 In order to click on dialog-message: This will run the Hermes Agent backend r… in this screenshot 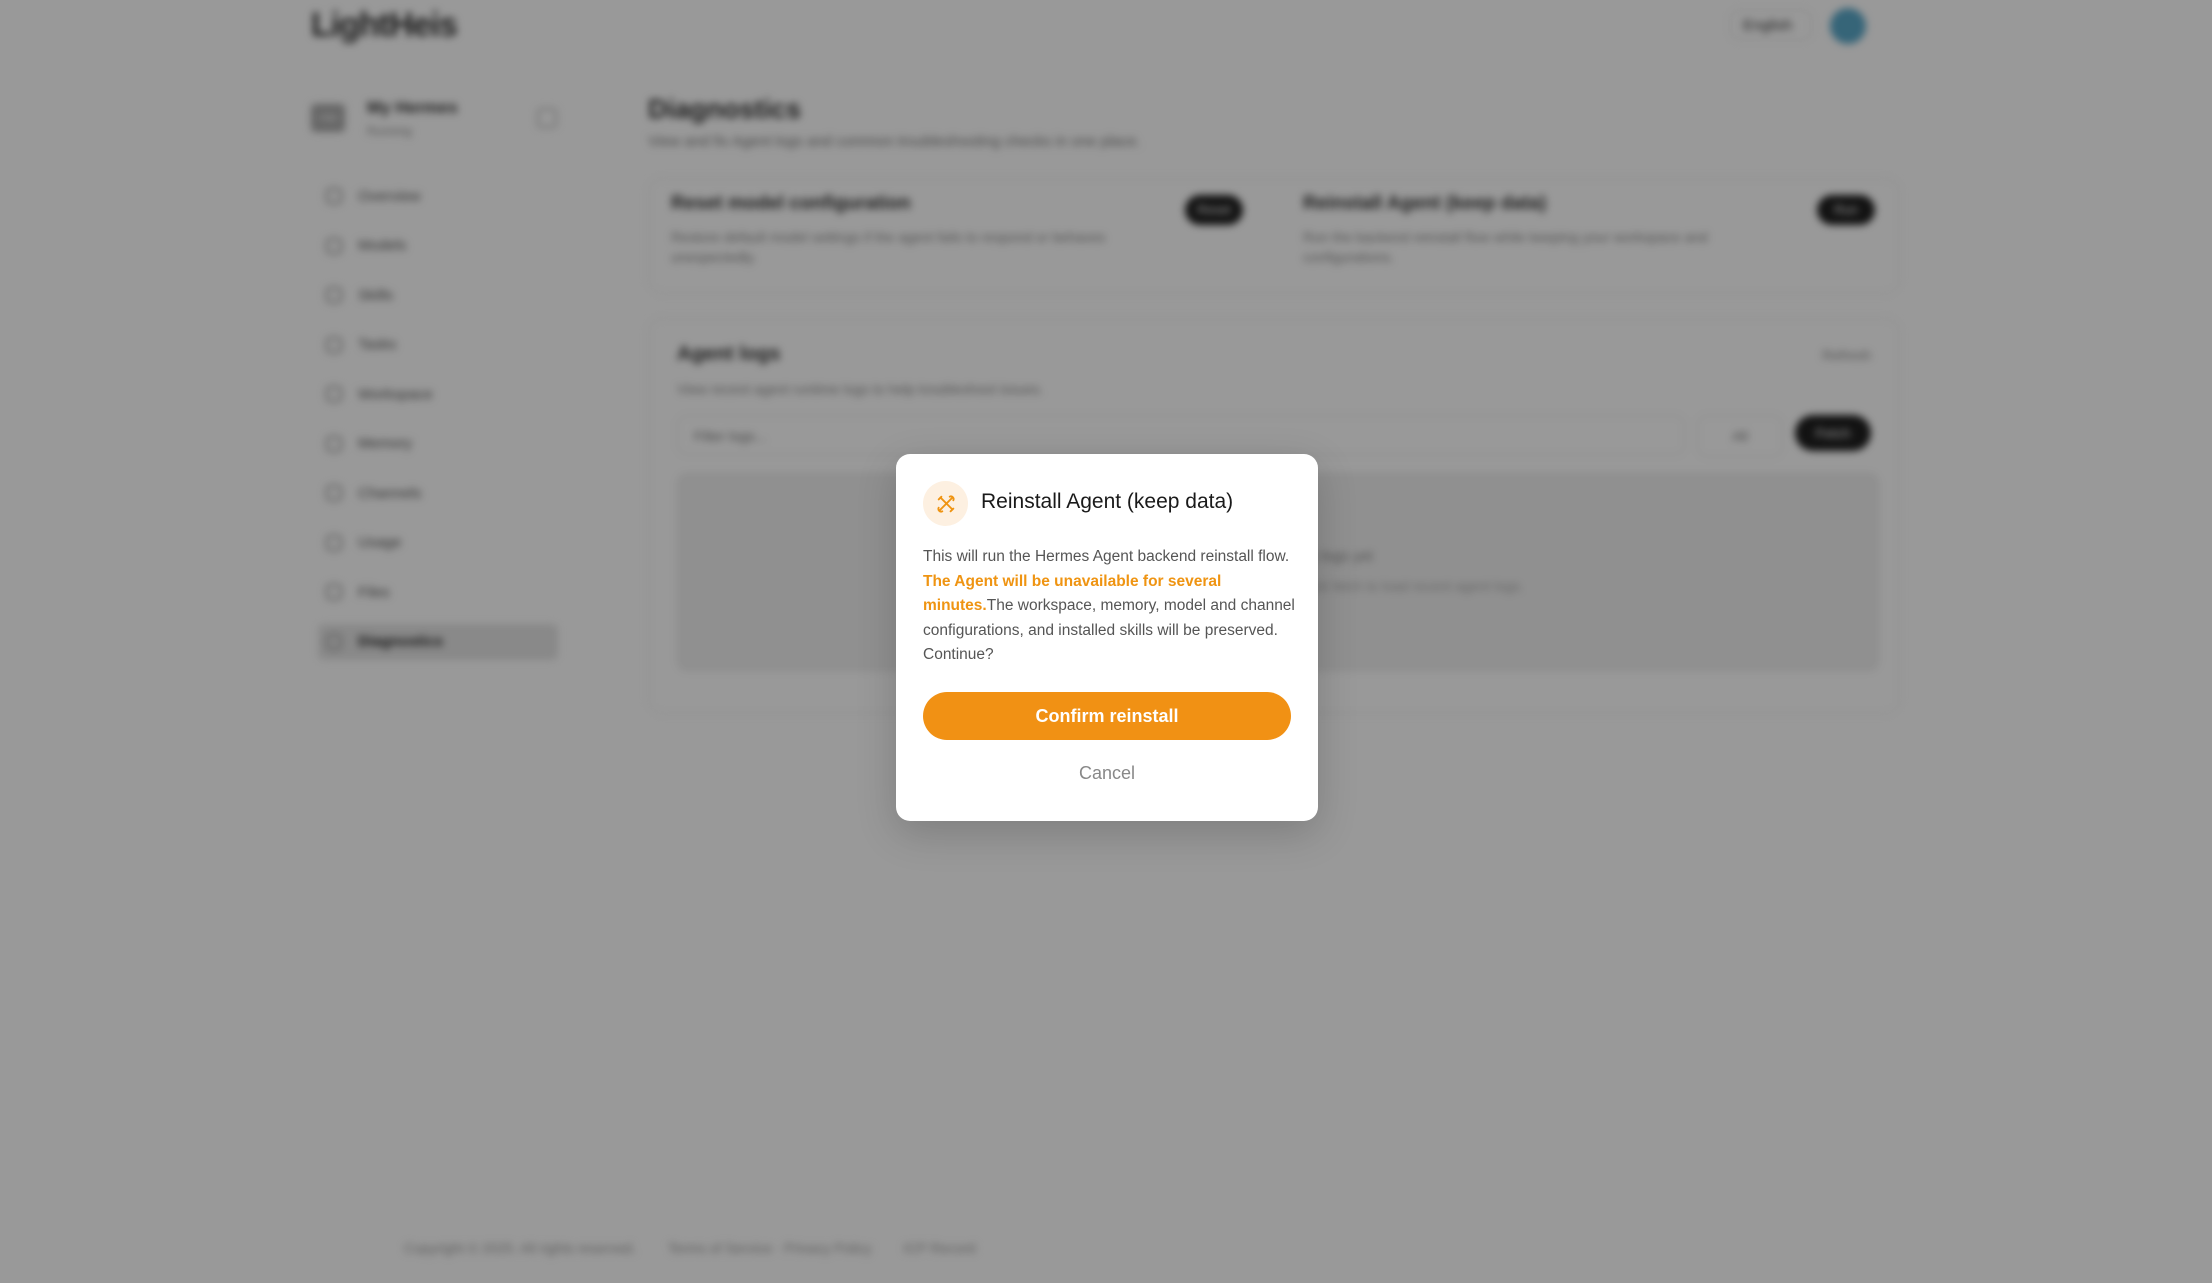, I will do `click(1109, 606)`.